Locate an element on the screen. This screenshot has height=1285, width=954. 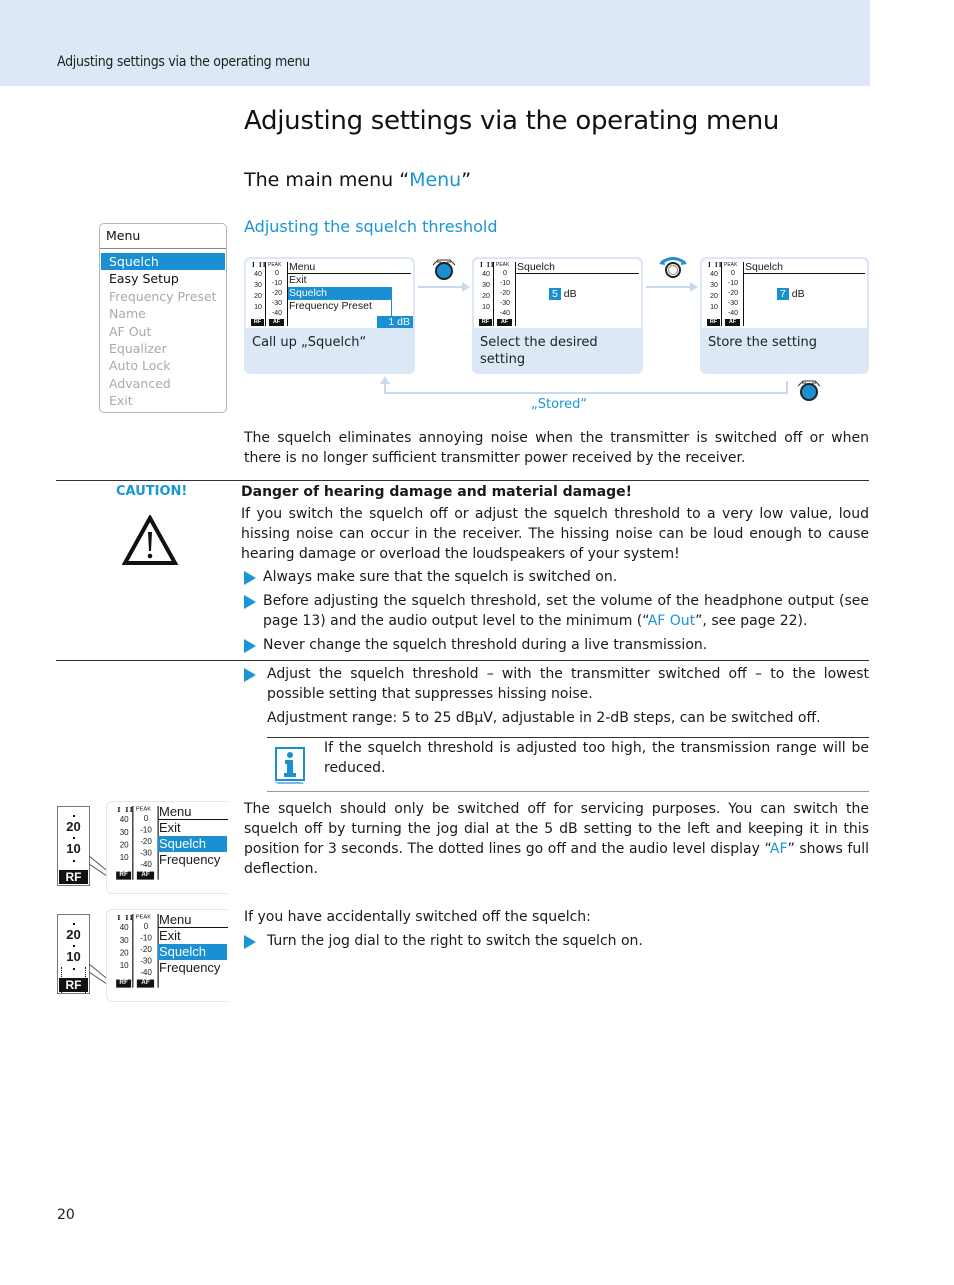
main-menu-item: Auto Lock is located at coordinates (163, 365).